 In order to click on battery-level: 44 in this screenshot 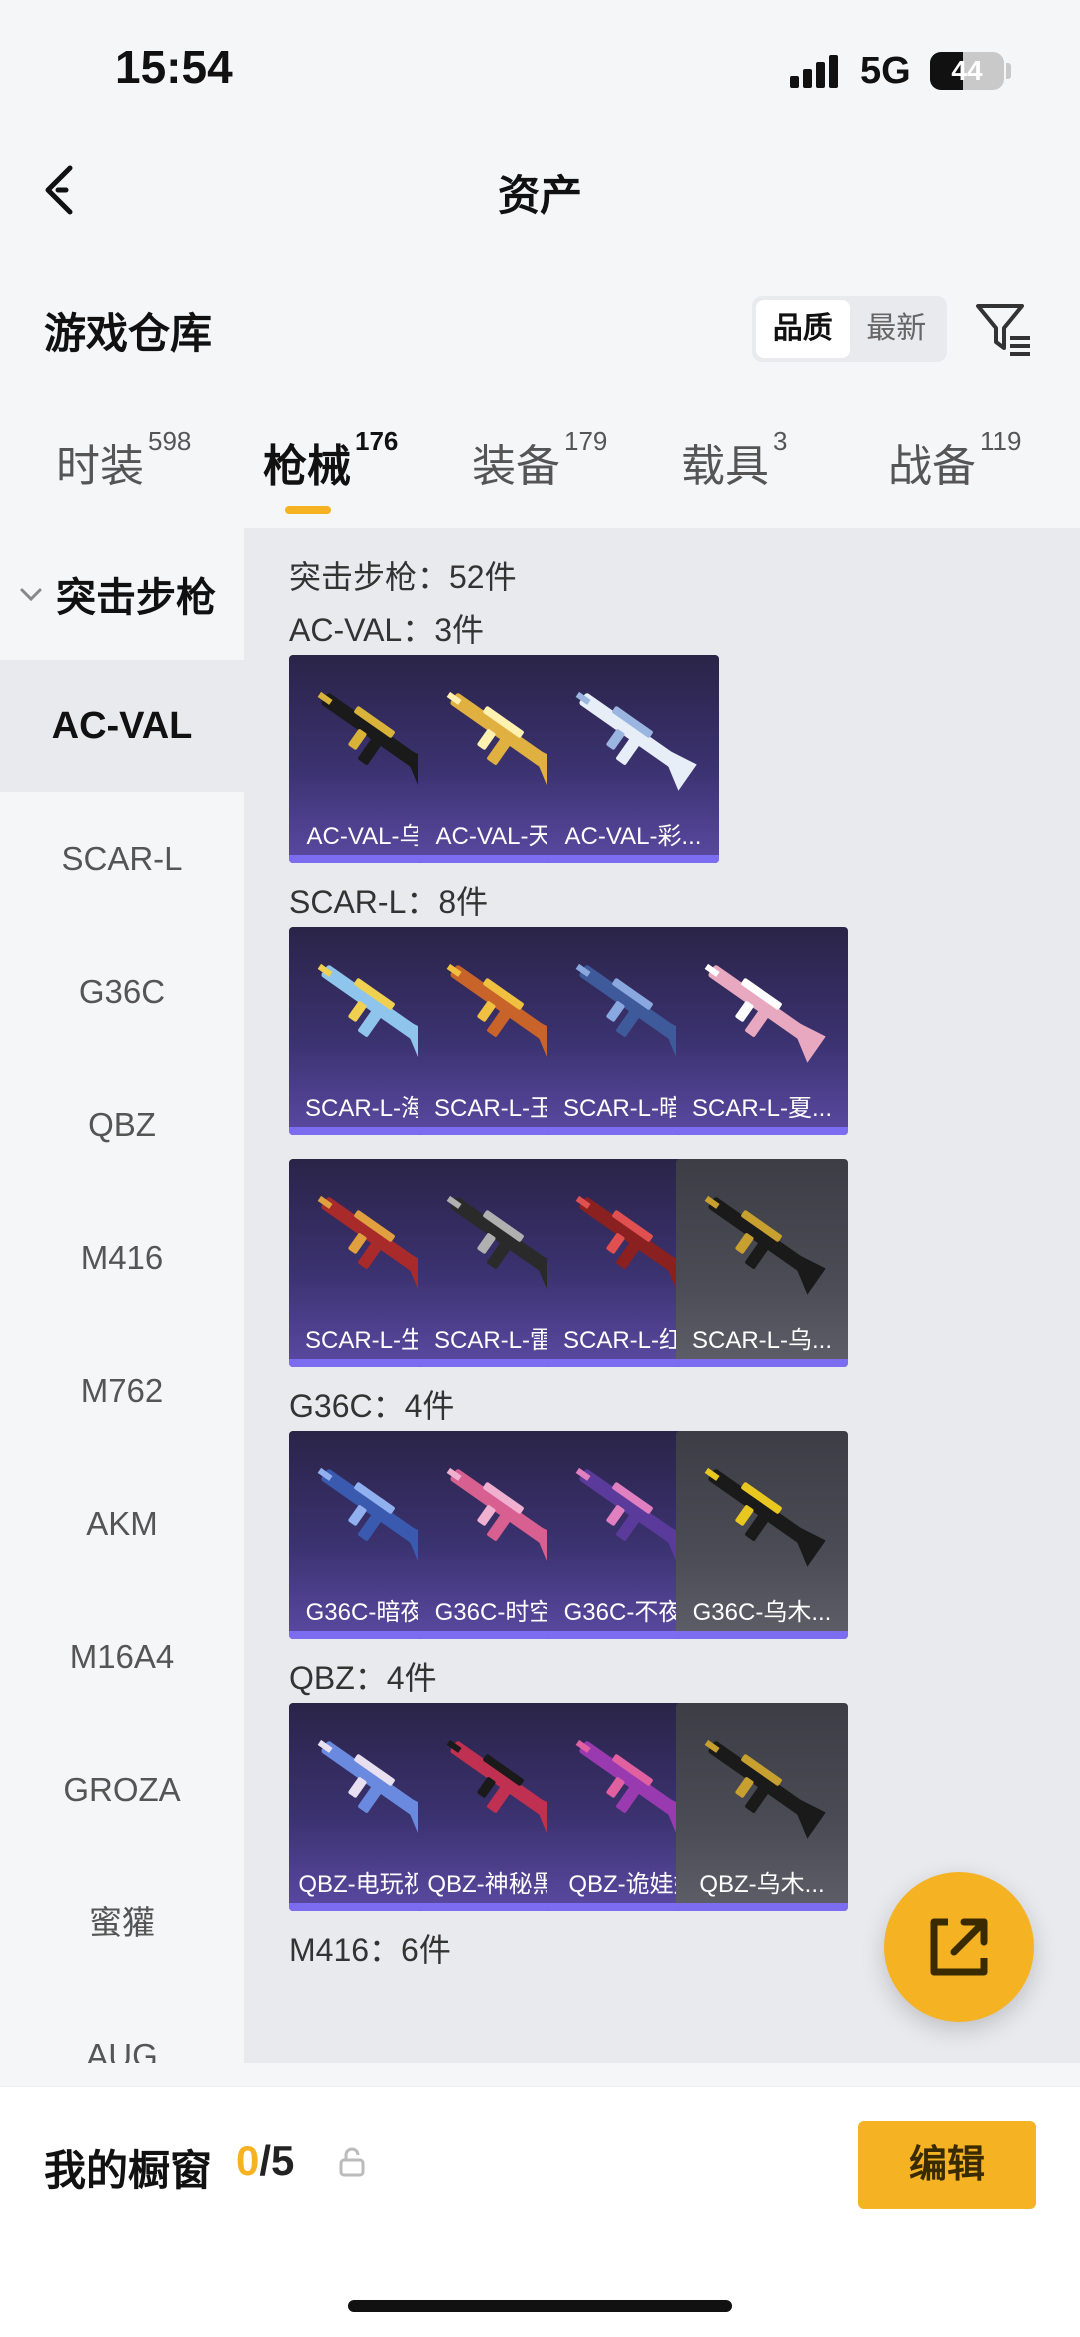, I will do `click(967, 70)`.